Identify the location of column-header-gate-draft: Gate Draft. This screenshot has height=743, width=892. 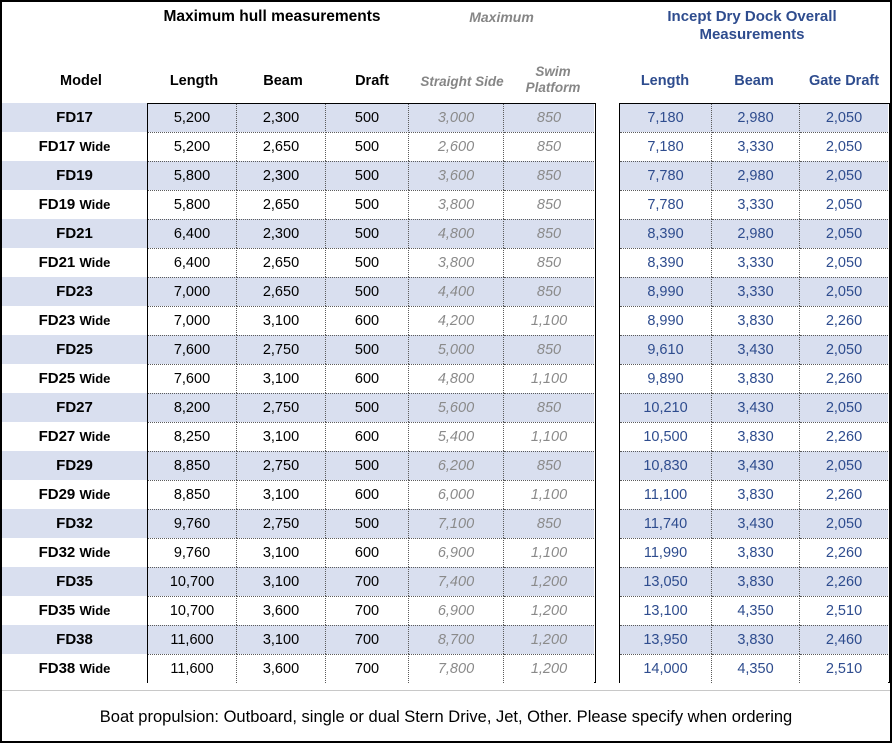
(844, 81).